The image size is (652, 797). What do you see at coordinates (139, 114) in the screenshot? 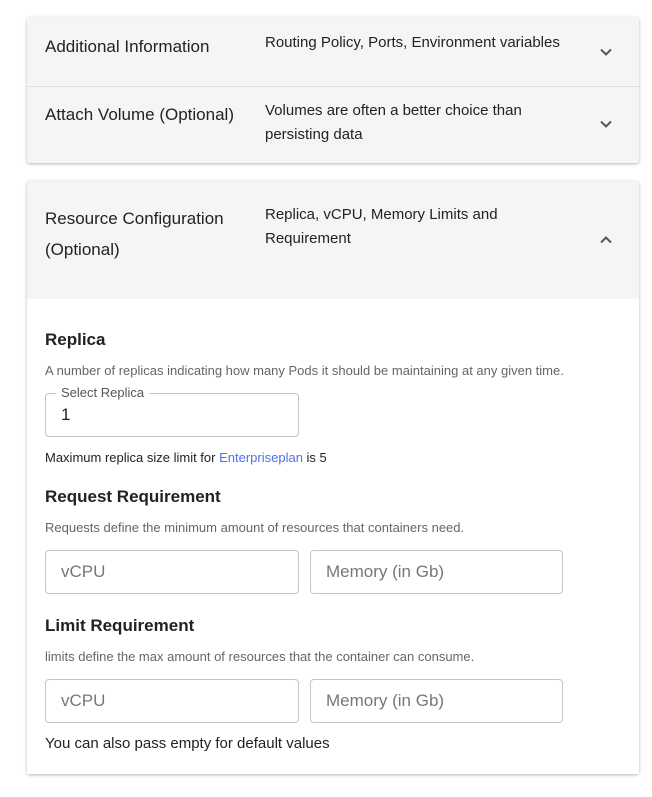
I see `accordion-title: Attach Volume (Optional)` at bounding box center [139, 114].